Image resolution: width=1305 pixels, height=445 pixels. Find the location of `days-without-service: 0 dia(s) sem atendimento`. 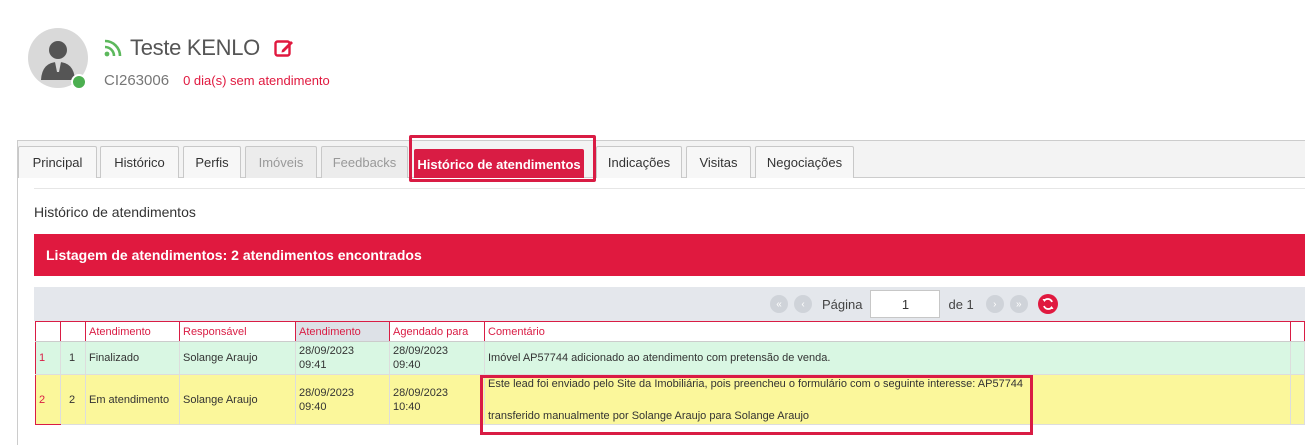

days-without-service: 0 dia(s) sem atendimento is located at coordinates (256, 80).